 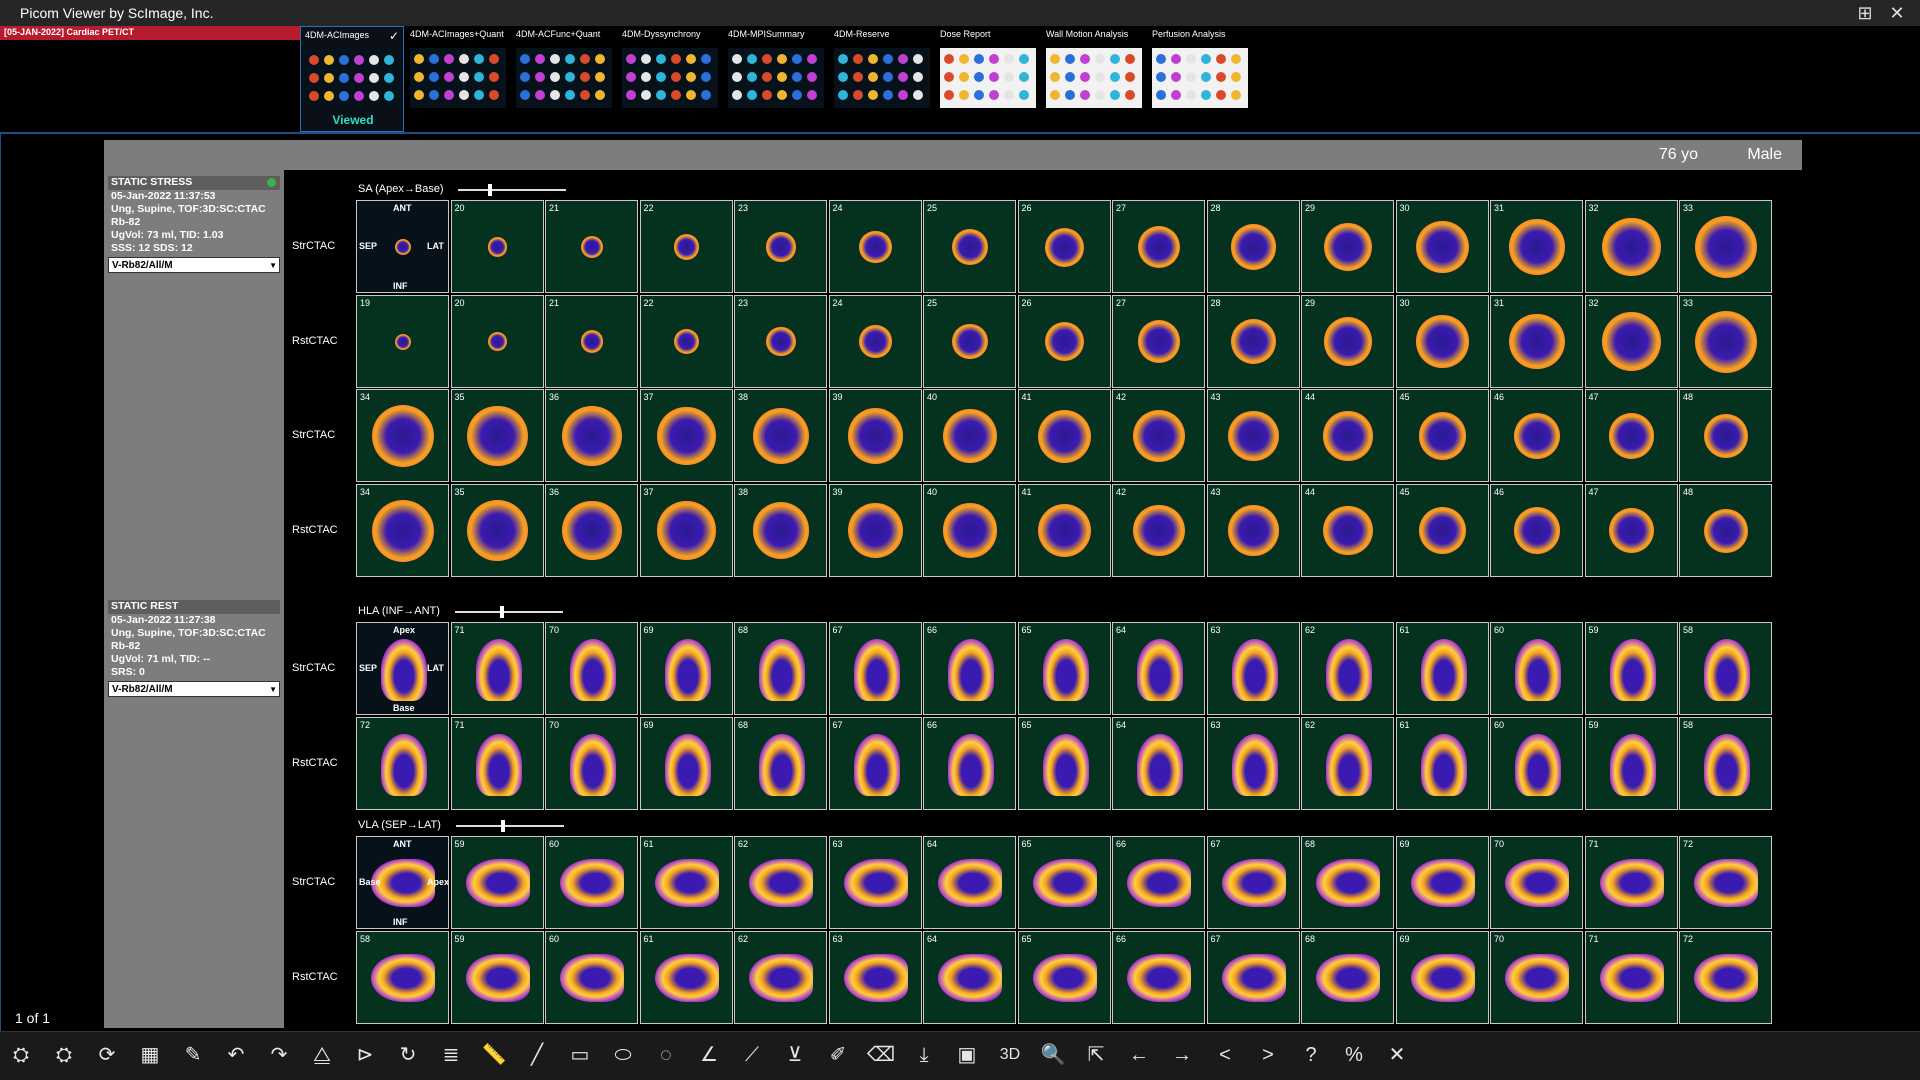 I want to click on patient-compare-icon: ⛭, so click(x=64, y=1055).